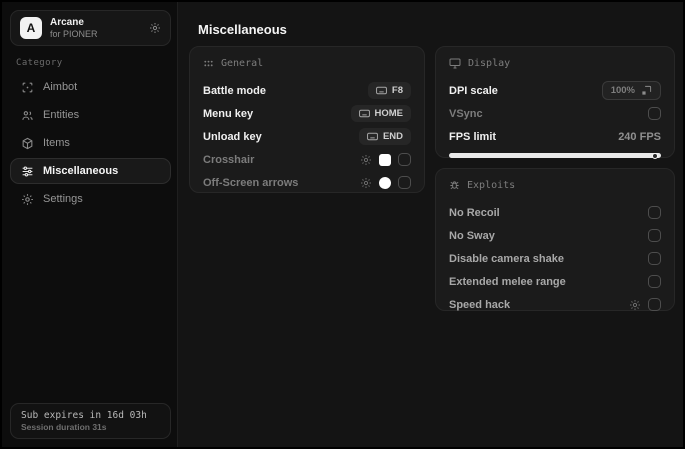  What do you see at coordinates (639, 136) in the screenshot?
I see `fps-limit-value: 240 FPS` at bounding box center [639, 136].